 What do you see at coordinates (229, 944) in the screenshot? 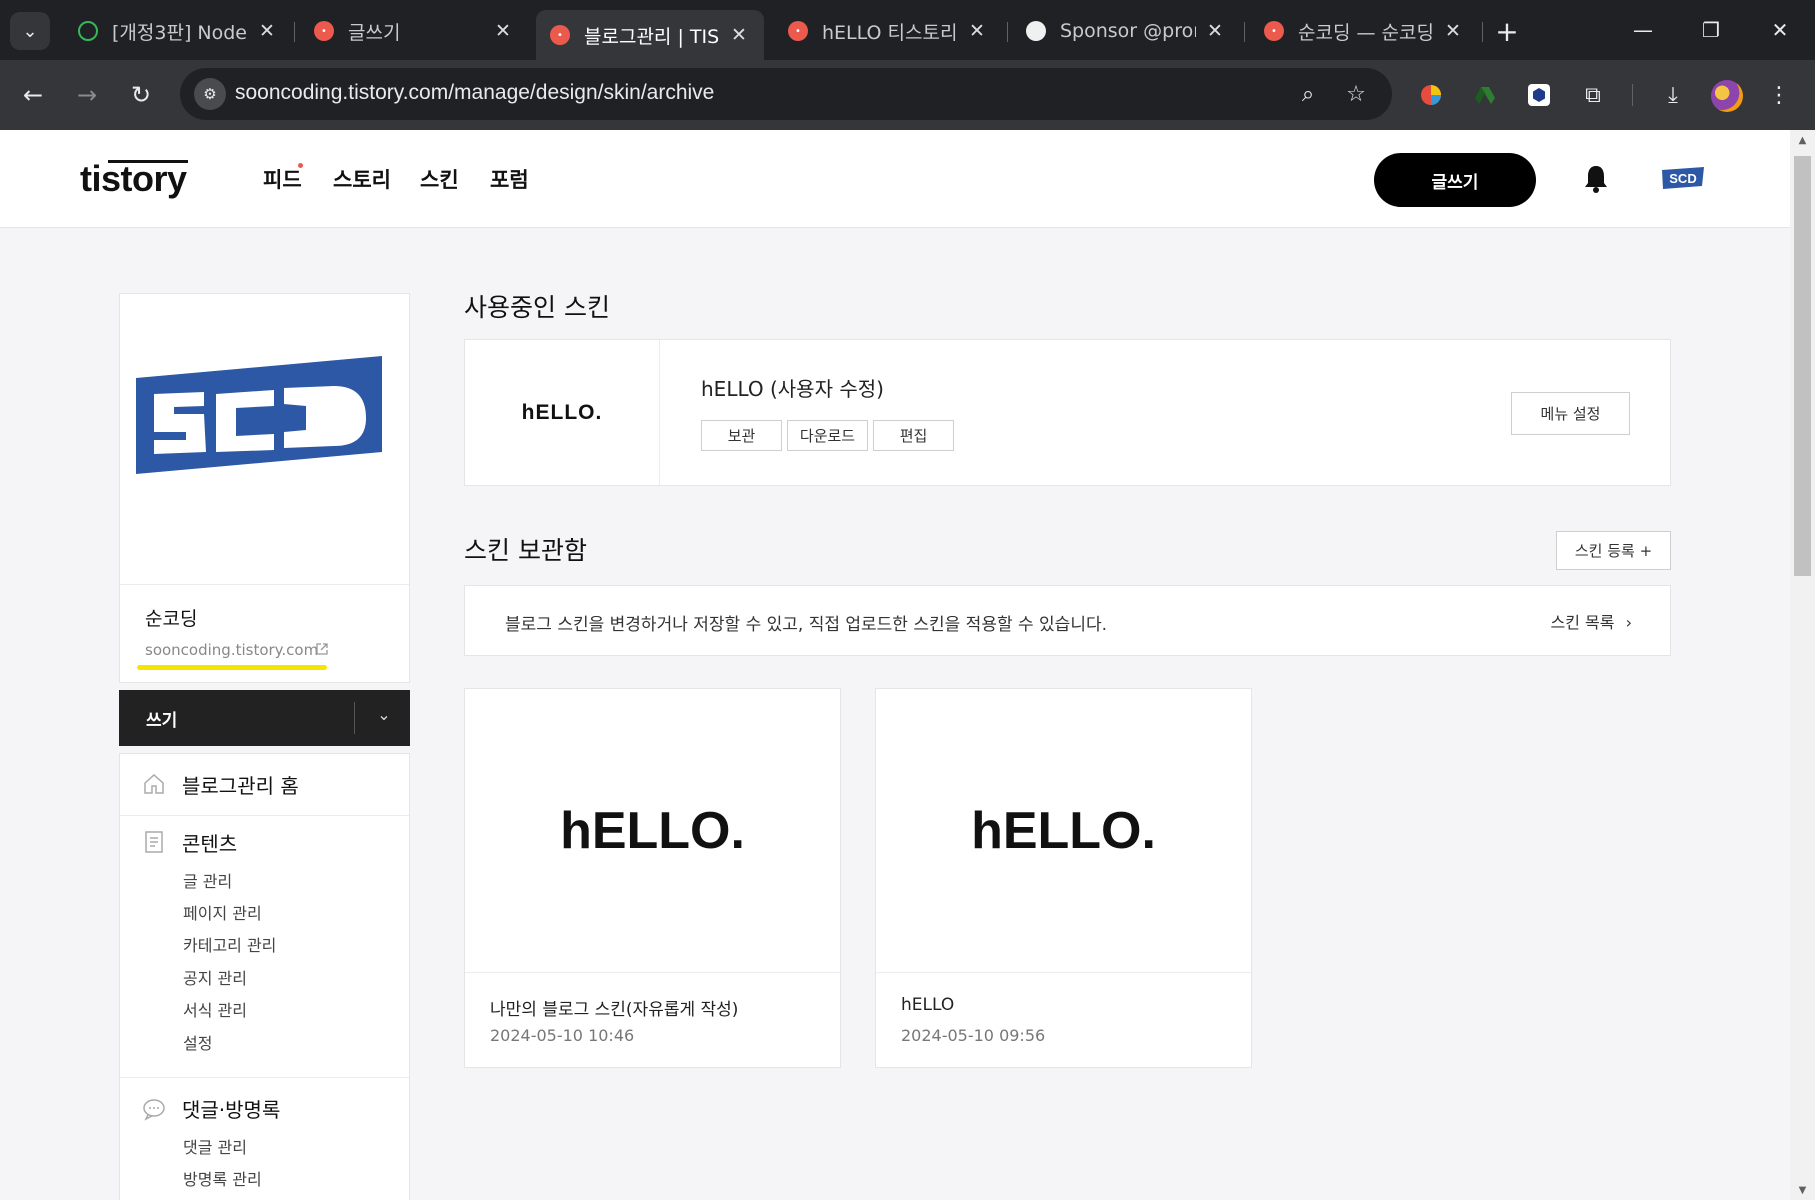
I see `sidebar-item-categories: 카테고리 관리` at bounding box center [229, 944].